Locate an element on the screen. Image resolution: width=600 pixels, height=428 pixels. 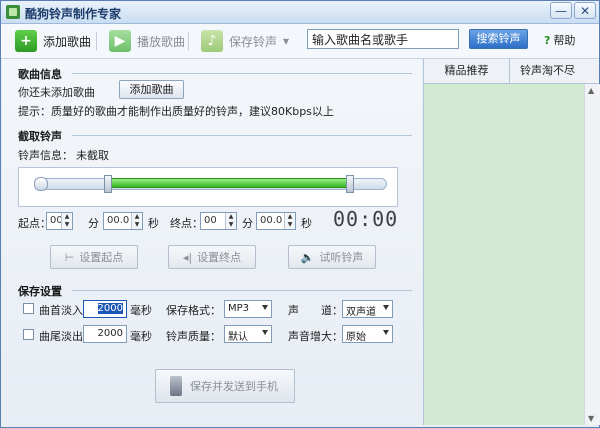
play-icon: ▶ is located at coordinates (120, 41).